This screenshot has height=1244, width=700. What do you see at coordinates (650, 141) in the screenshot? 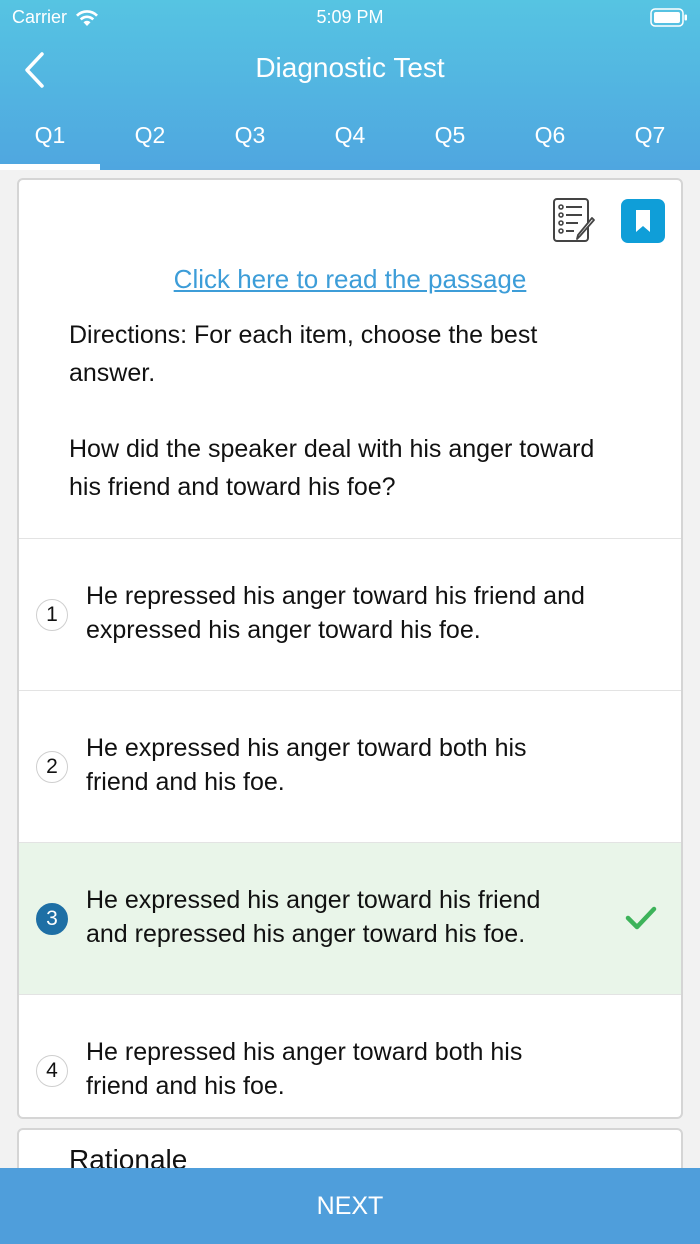
I see `tab-q7: Q7` at bounding box center [650, 141].